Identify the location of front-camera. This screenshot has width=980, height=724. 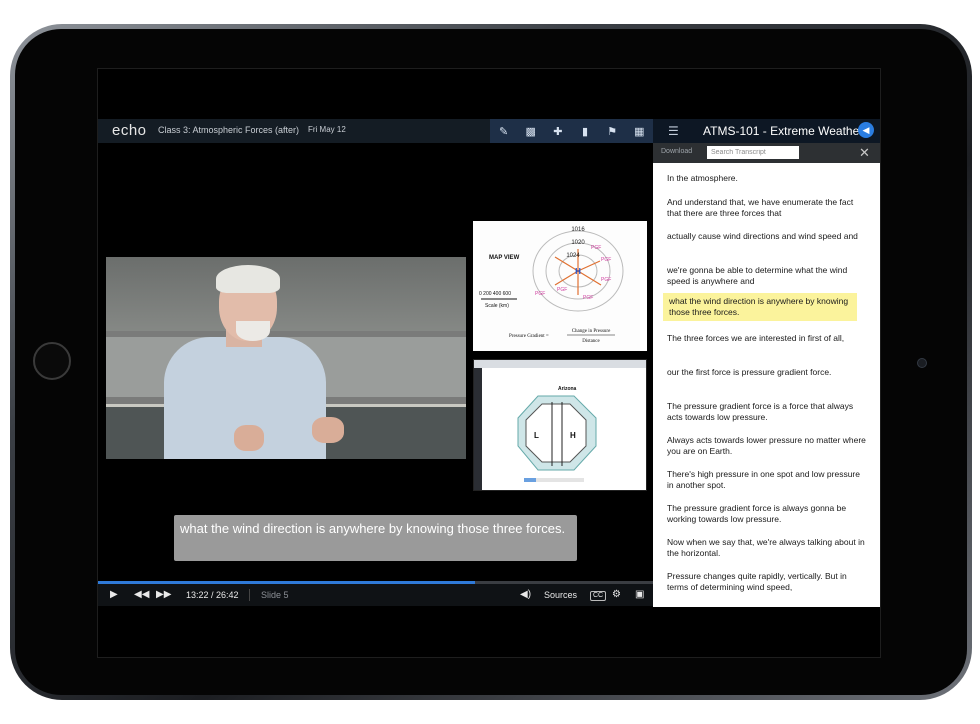
(922, 363).